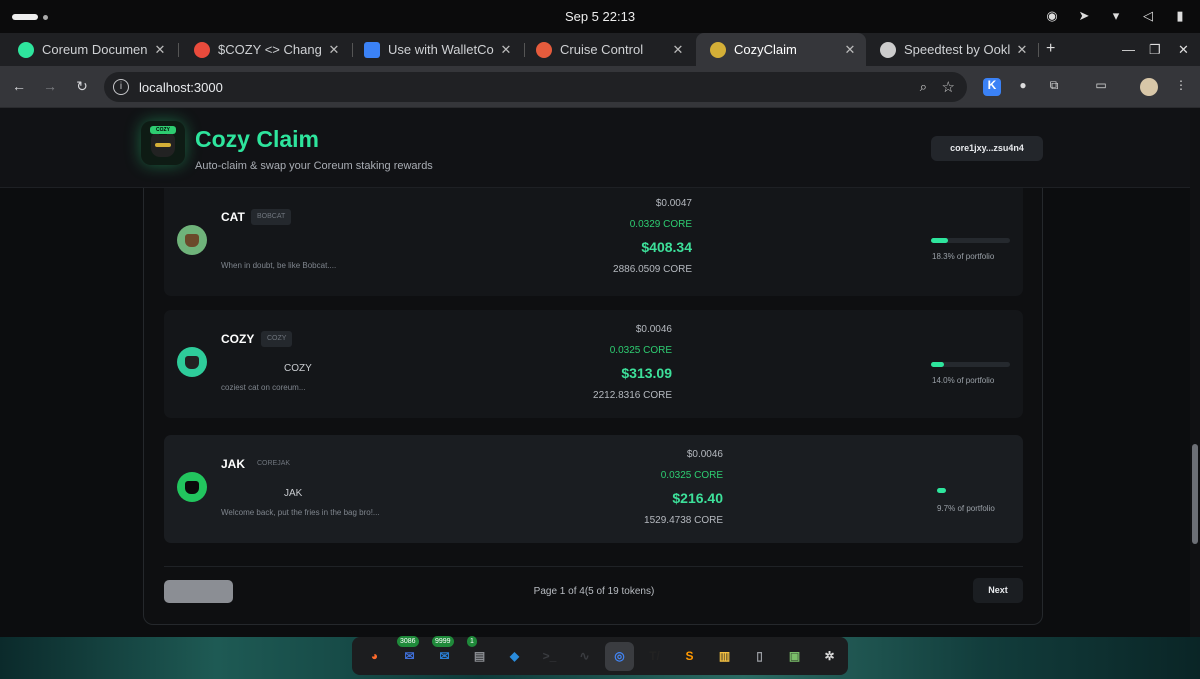  What do you see at coordinates (181, 87) in the screenshot?
I see `url-text: localhost:3000` at bounding box center [181, 87].